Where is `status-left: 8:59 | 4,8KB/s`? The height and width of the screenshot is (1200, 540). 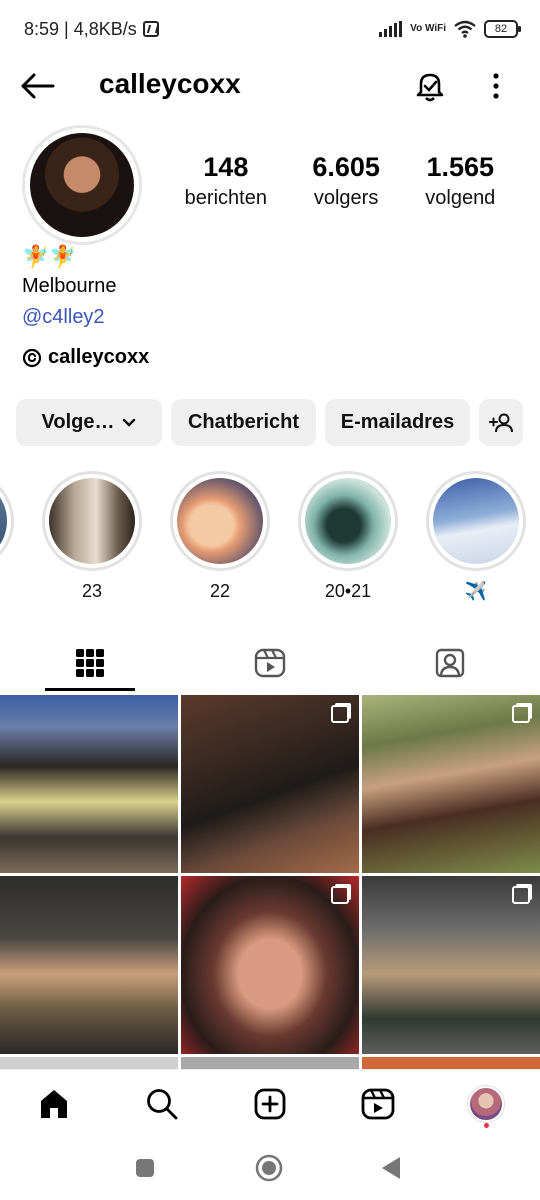 status-left: 8:59 | 4,8KB/s is located at coordinates (91, 29).